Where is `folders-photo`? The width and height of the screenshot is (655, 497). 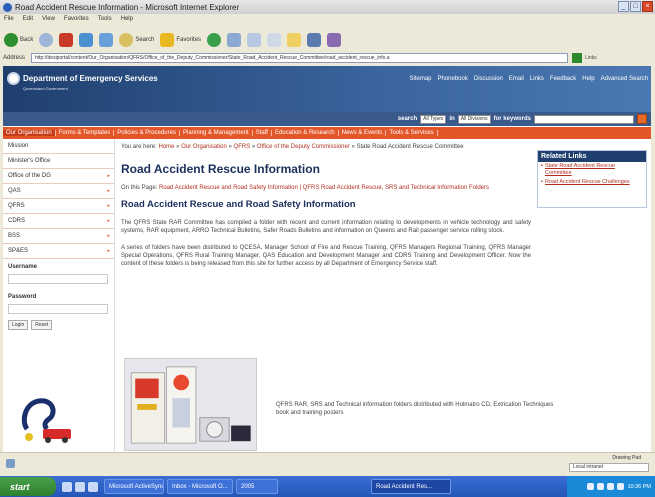
folders-photo is located at coordinates (190, 404).